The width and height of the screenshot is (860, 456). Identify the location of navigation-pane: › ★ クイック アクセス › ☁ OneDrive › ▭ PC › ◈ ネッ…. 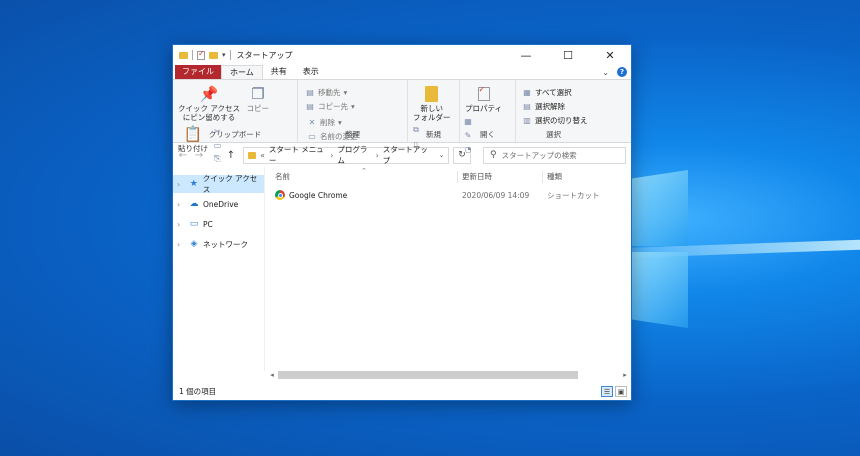
(219, 269).